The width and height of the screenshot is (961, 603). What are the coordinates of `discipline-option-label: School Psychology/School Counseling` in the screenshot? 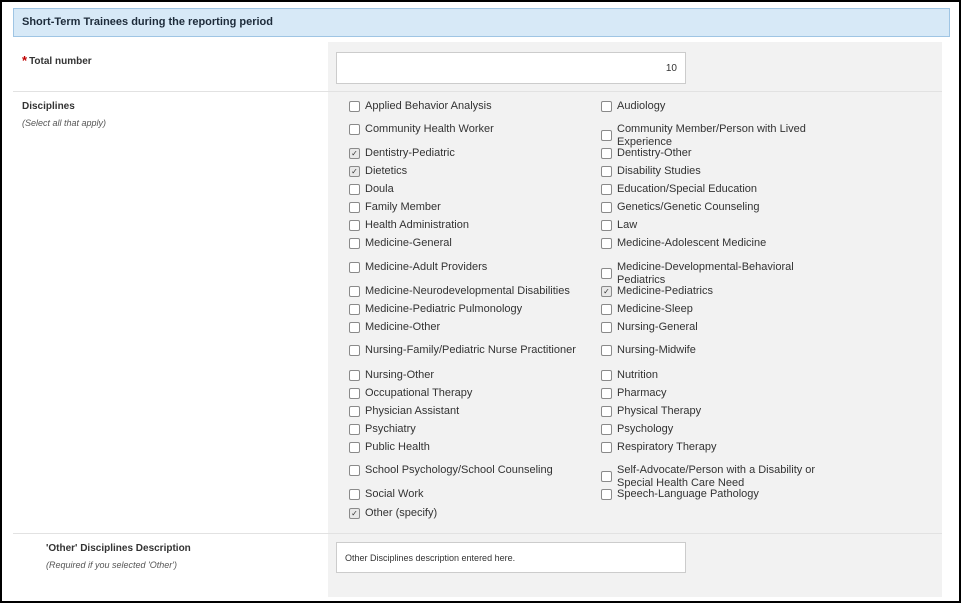 It's located at (459, 470).